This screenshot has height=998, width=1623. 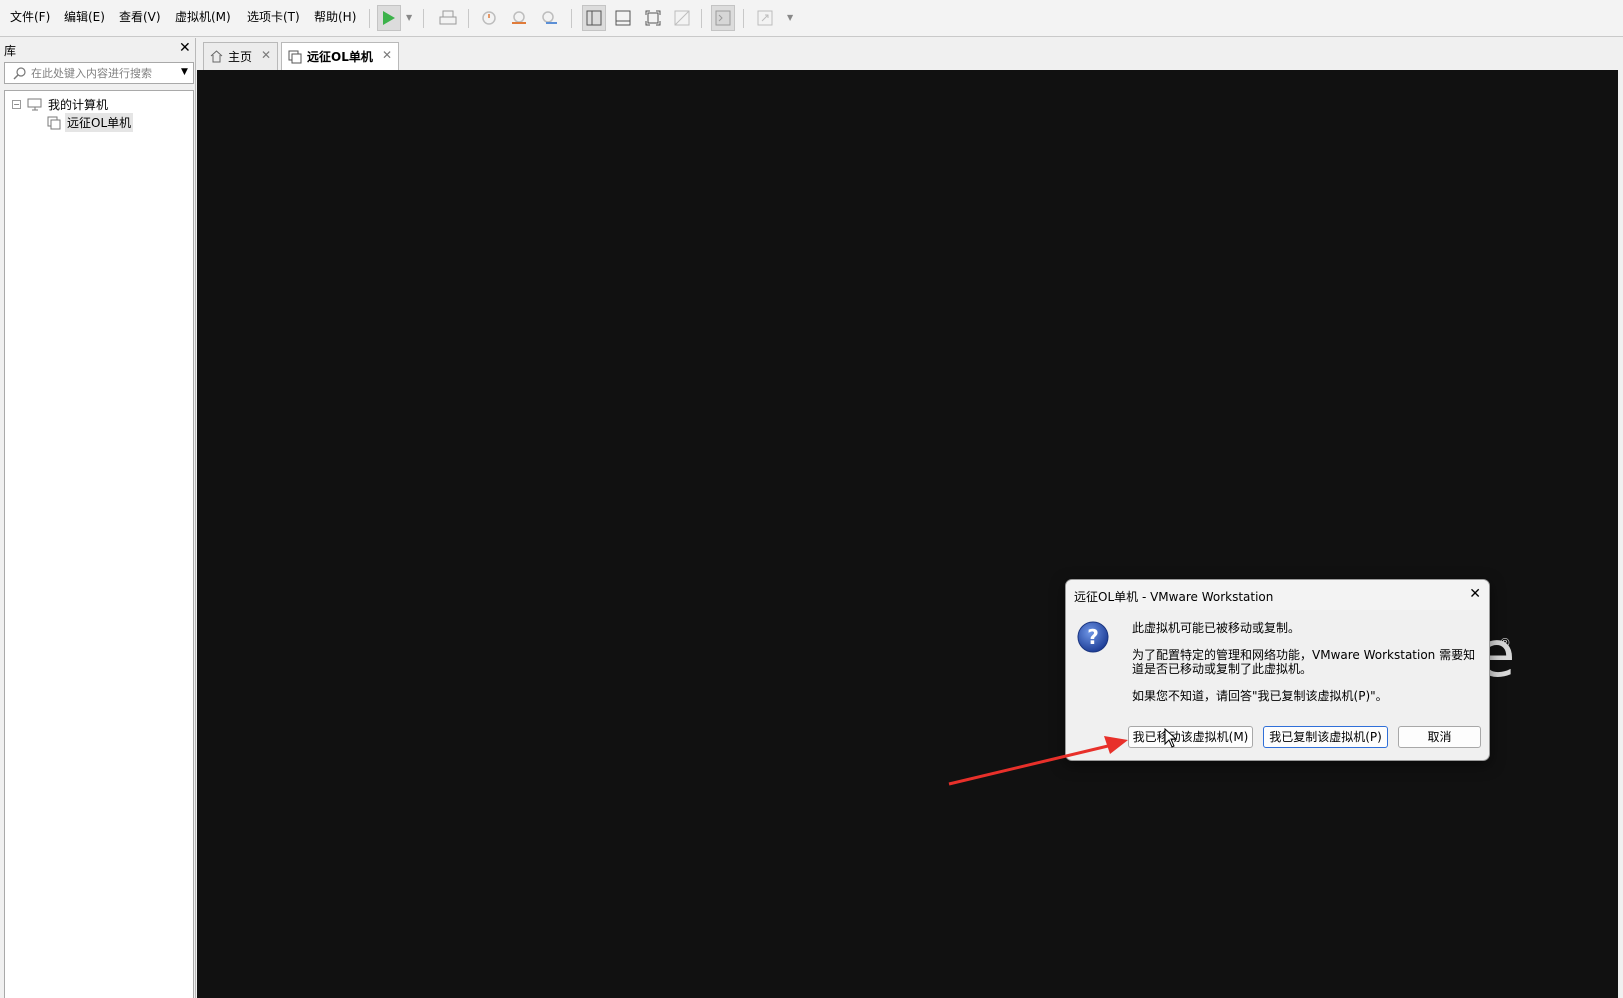 I want to click on fullscreen-icon, so click(x=653, y=18).